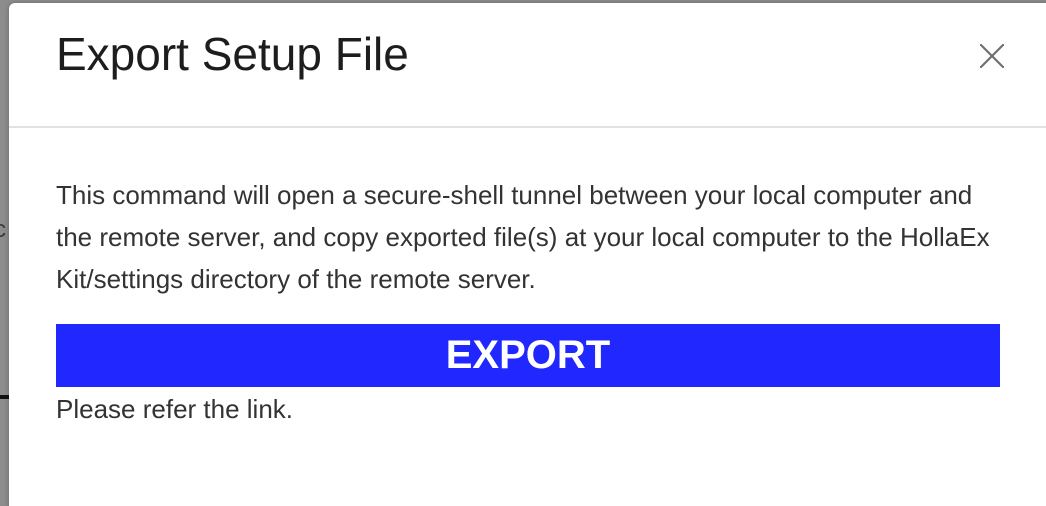 The width and height of the screenshot is (1046, 506). I want to click on background-text-fragment: c, so click(3, 229).